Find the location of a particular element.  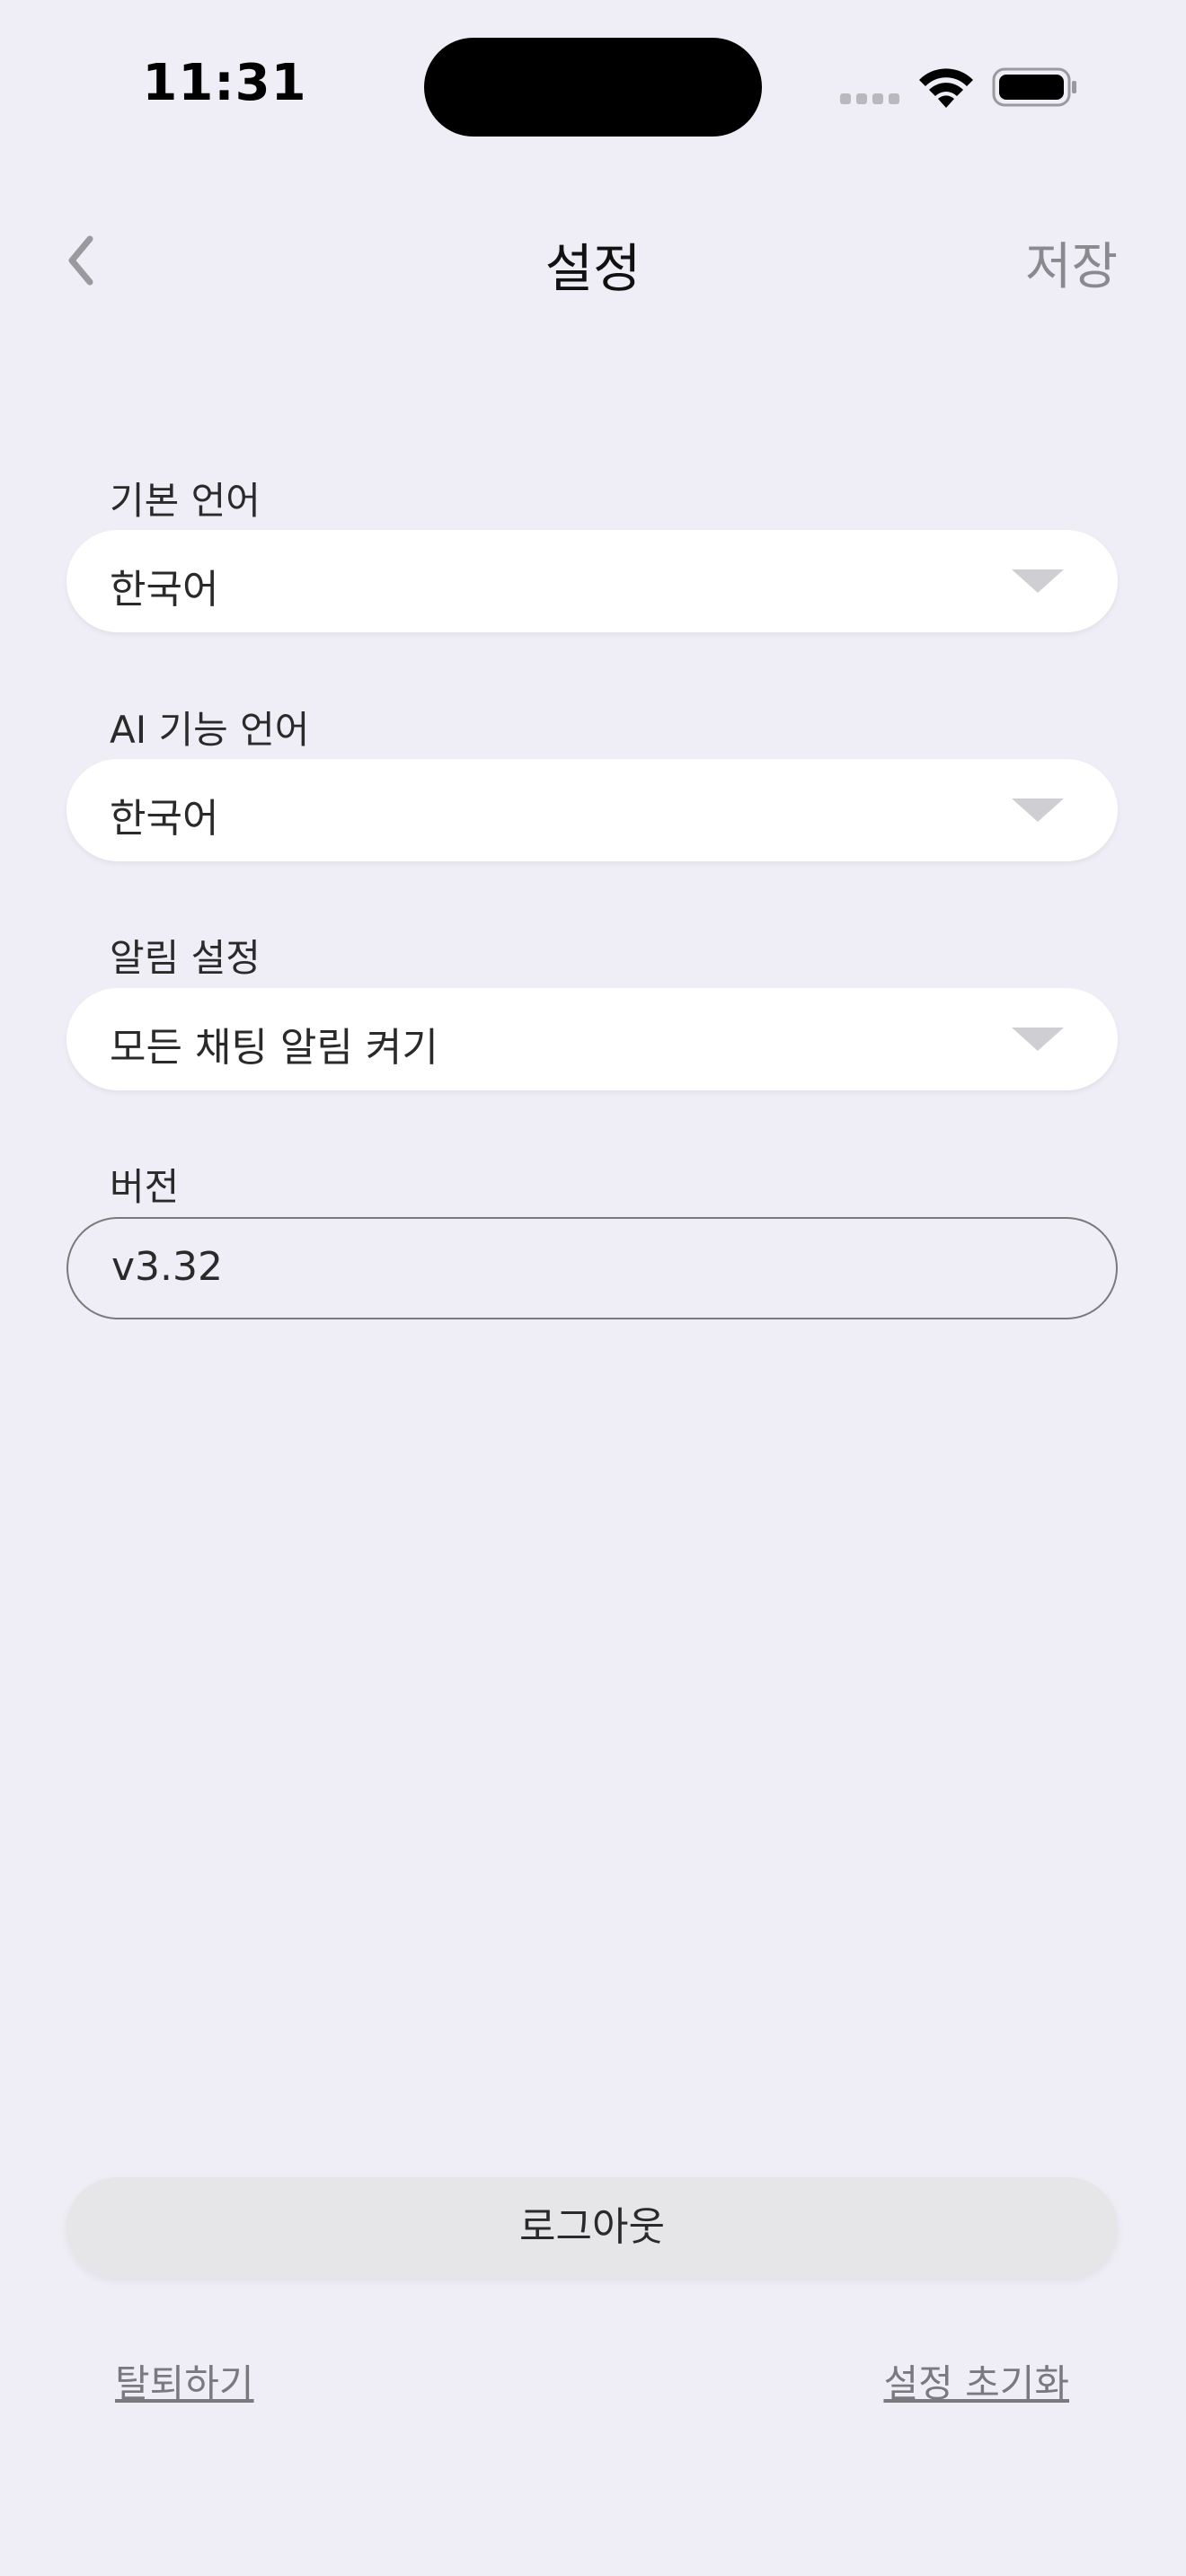

notification-settings-select: 모든 채팅 알림 켜기 is located at coordinates (592, 1039).